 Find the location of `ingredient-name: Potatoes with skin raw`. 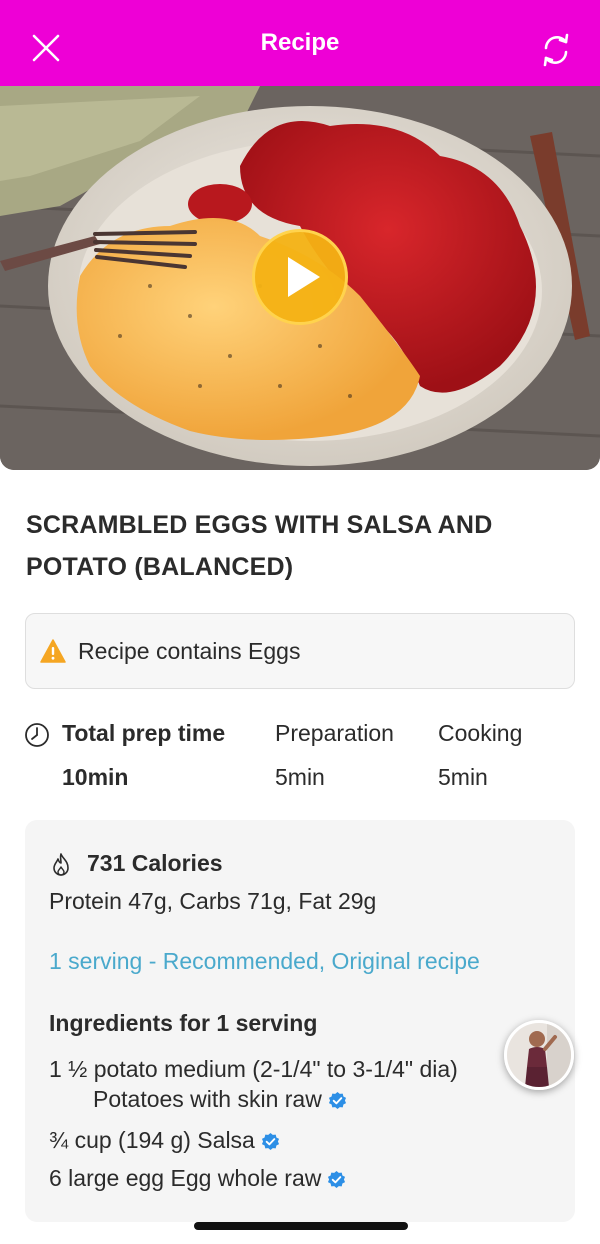

ingredient-name: Potatoes with skin raw is located at coordinates (207, 1099).